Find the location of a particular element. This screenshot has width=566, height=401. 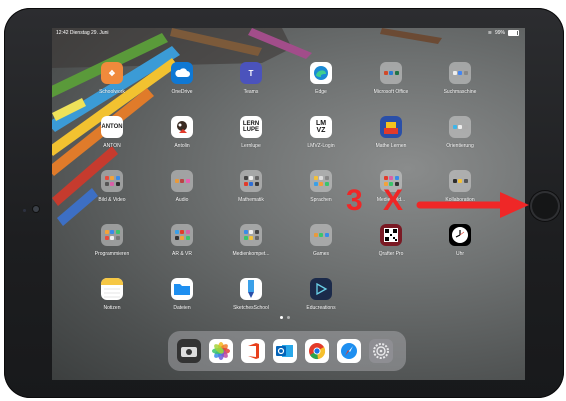

camera-icon is located at coordinates (189, 351).